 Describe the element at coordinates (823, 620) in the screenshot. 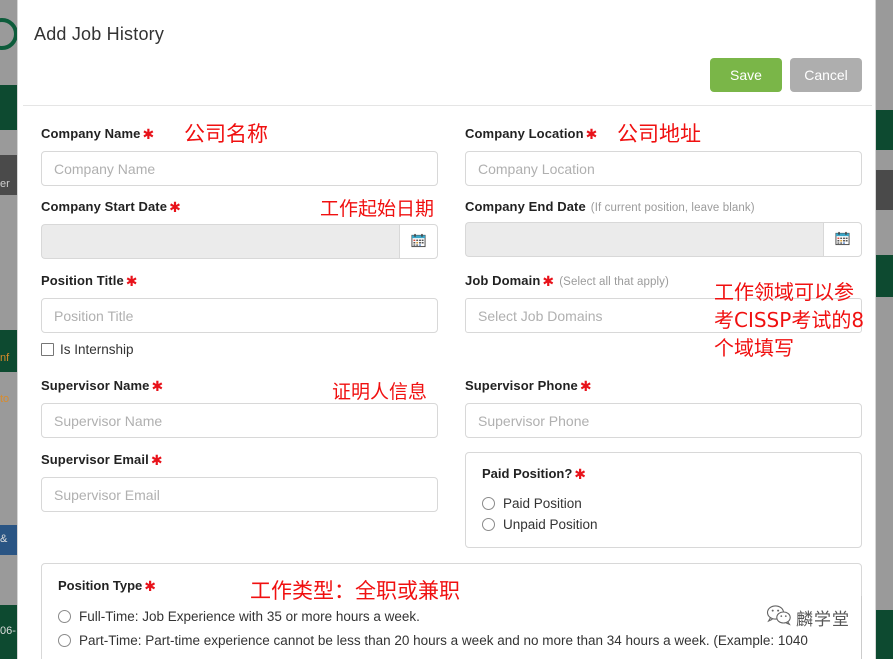

I see `watermark-text: 麟学堂` at that location.